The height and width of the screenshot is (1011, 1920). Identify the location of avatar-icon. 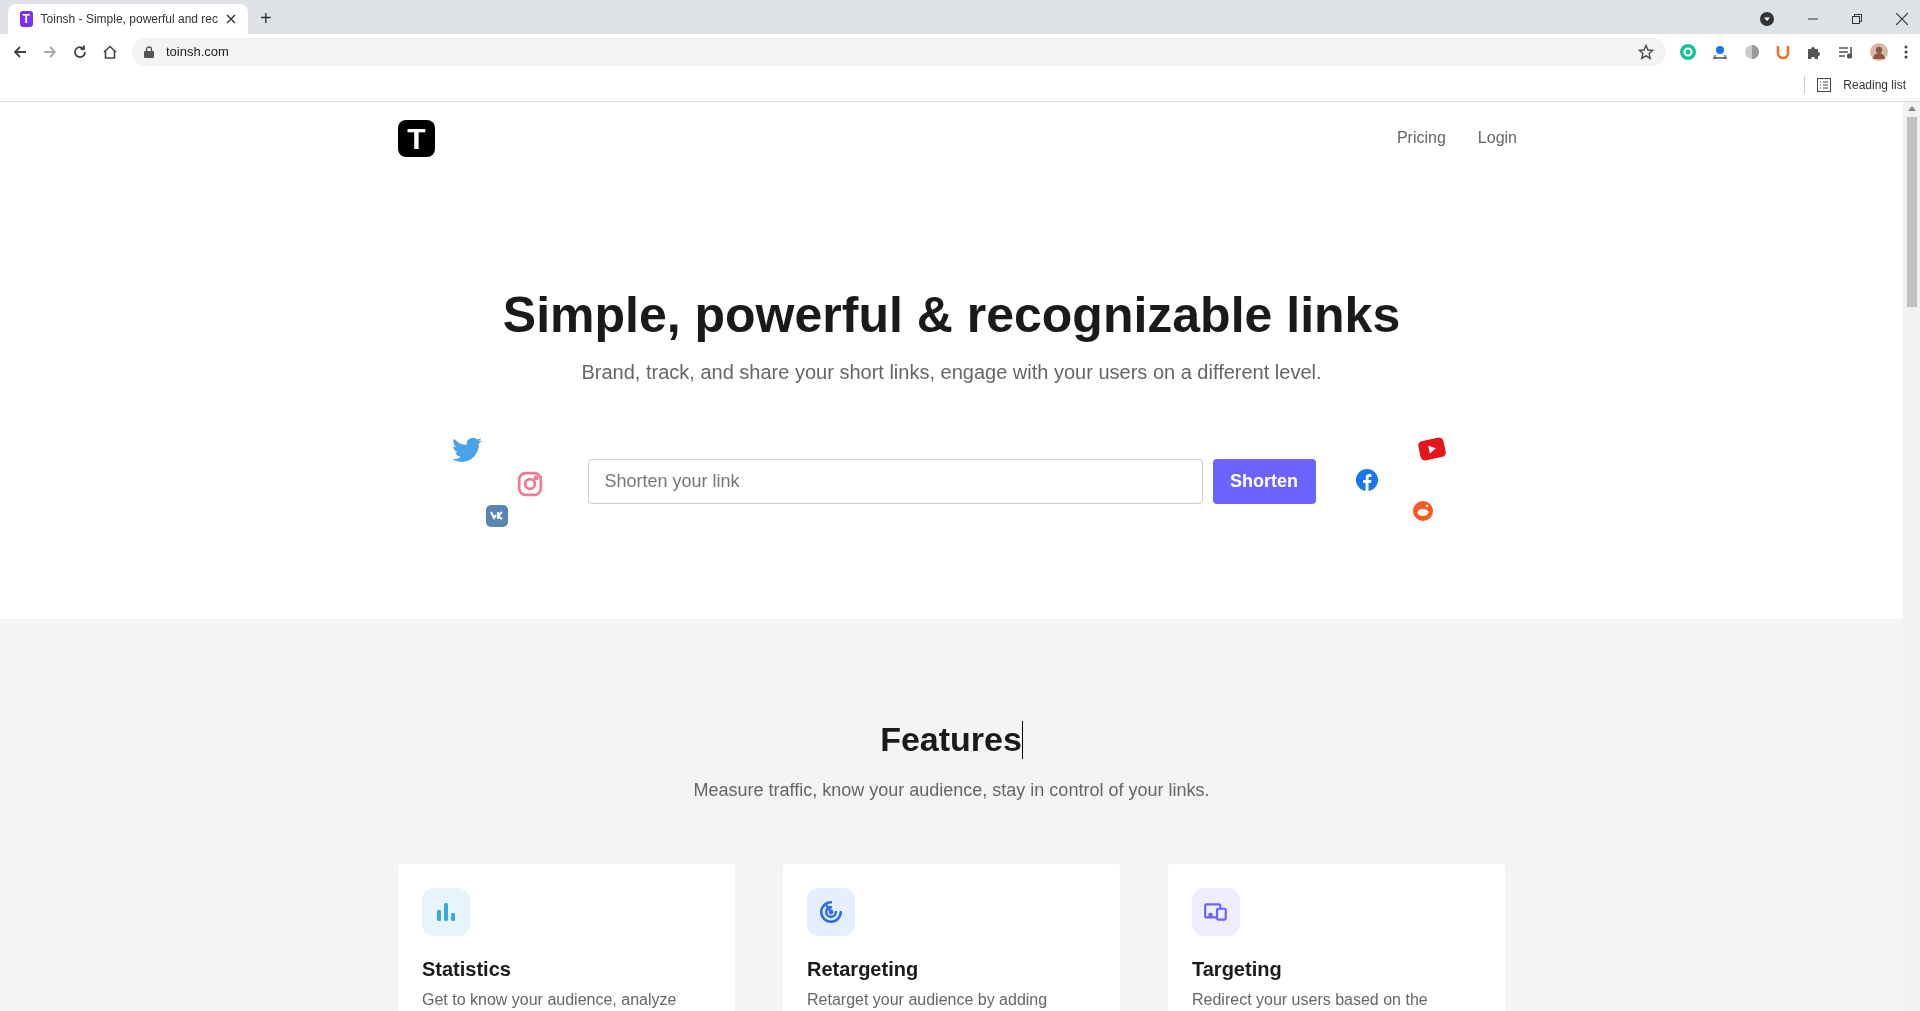
(1879, 51).